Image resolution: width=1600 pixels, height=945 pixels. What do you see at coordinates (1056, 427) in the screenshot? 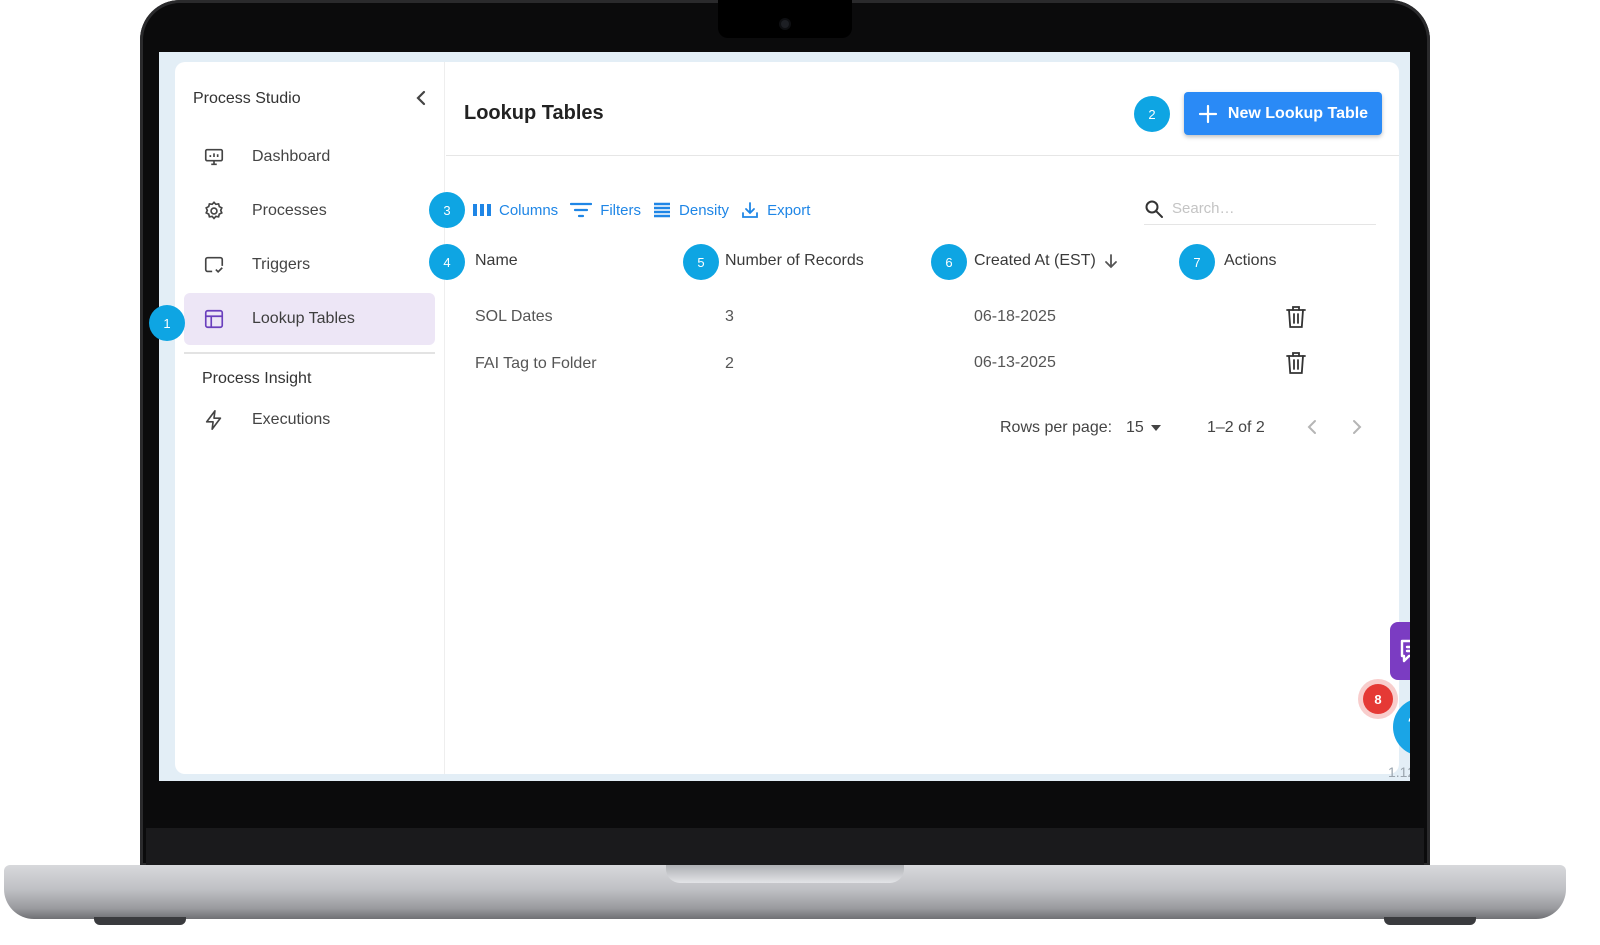
I see `rows-per-page-label: Rows per page:` at bounding box center [1056, 427].